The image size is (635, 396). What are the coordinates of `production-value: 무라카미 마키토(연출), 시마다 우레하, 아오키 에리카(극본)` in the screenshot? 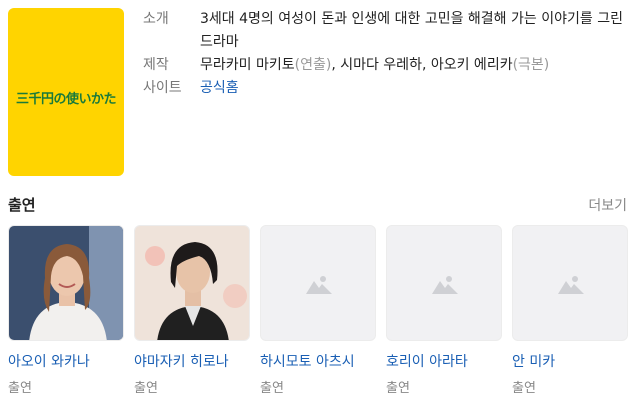 It's located at (414, 65).